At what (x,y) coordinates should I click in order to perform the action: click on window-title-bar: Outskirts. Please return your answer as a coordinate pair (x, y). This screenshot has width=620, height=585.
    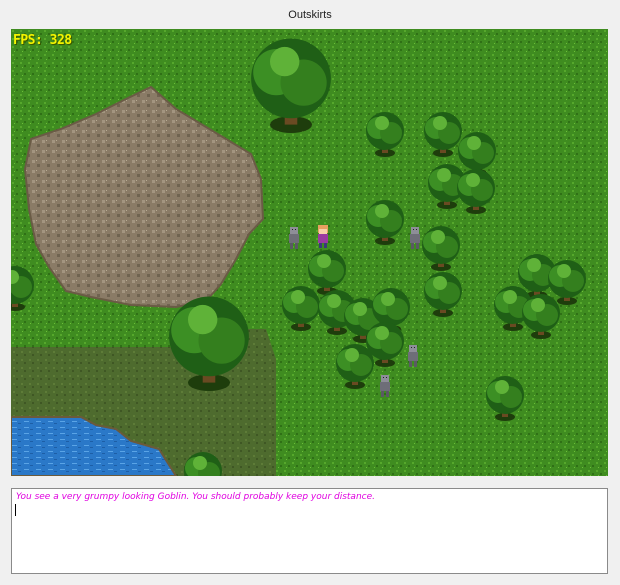
    Looking at the image, I should click on (310, 15).